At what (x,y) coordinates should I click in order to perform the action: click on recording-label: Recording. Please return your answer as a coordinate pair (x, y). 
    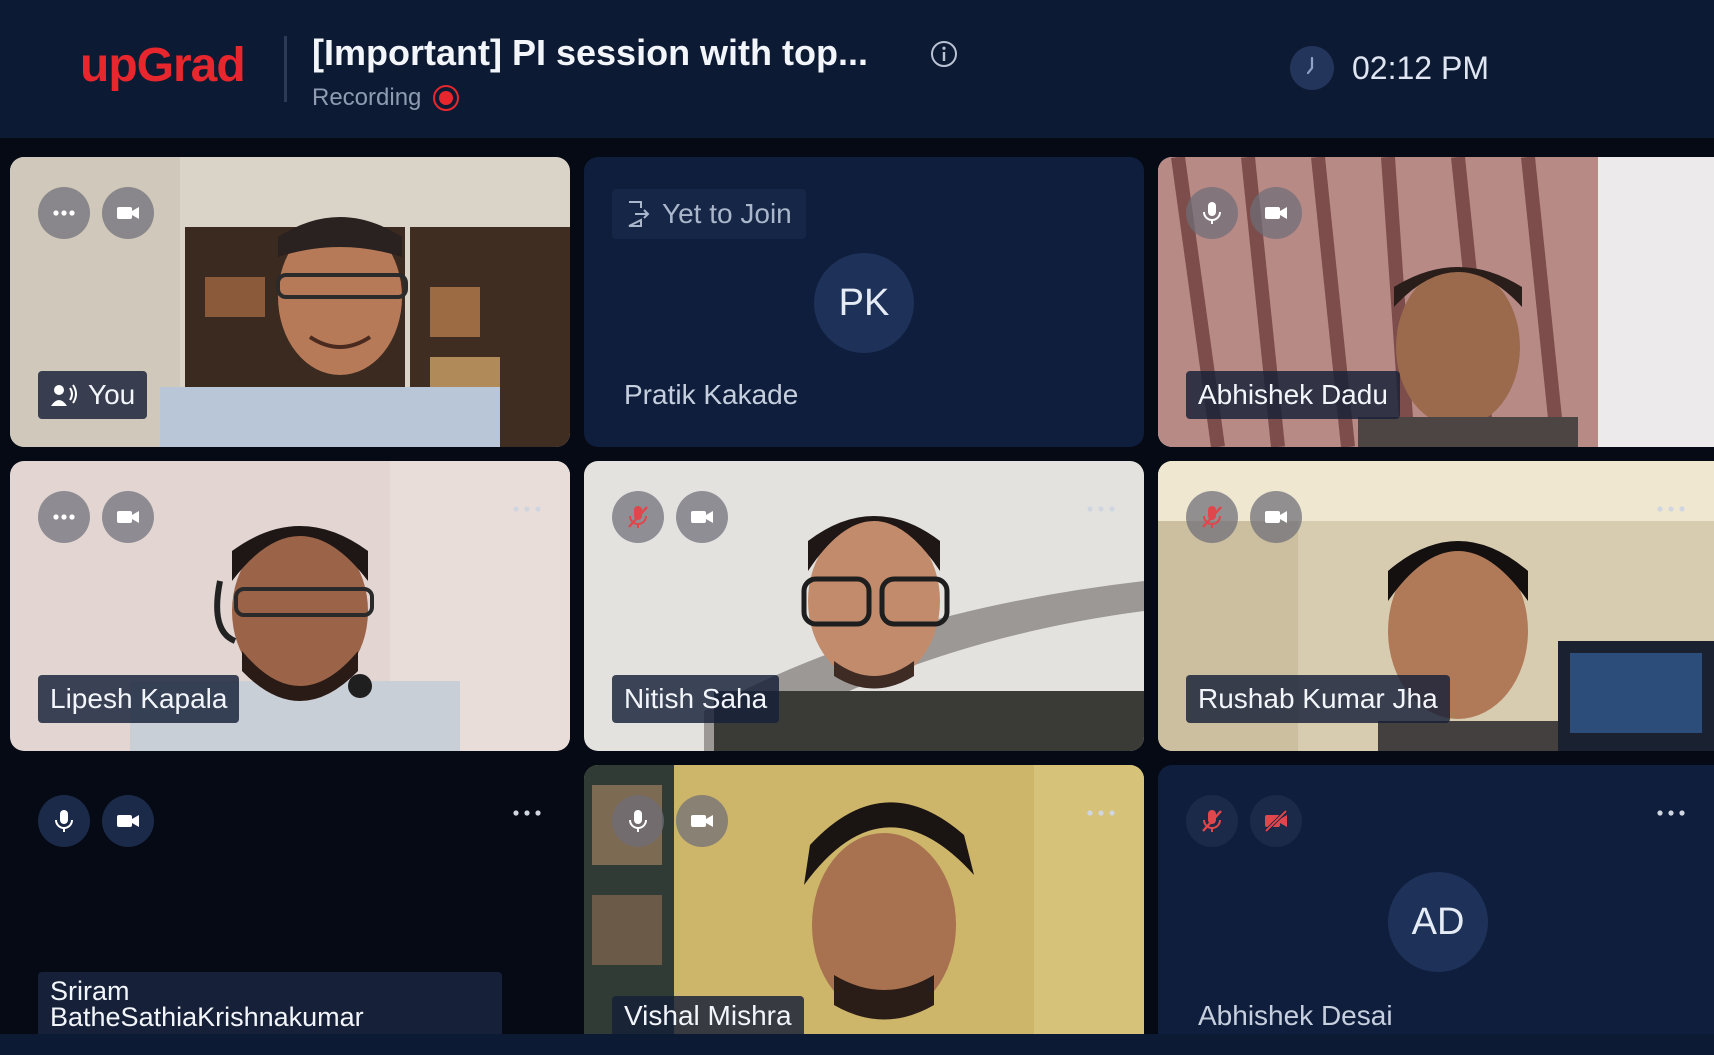
    Looking at the image, I should click on (367, 97).